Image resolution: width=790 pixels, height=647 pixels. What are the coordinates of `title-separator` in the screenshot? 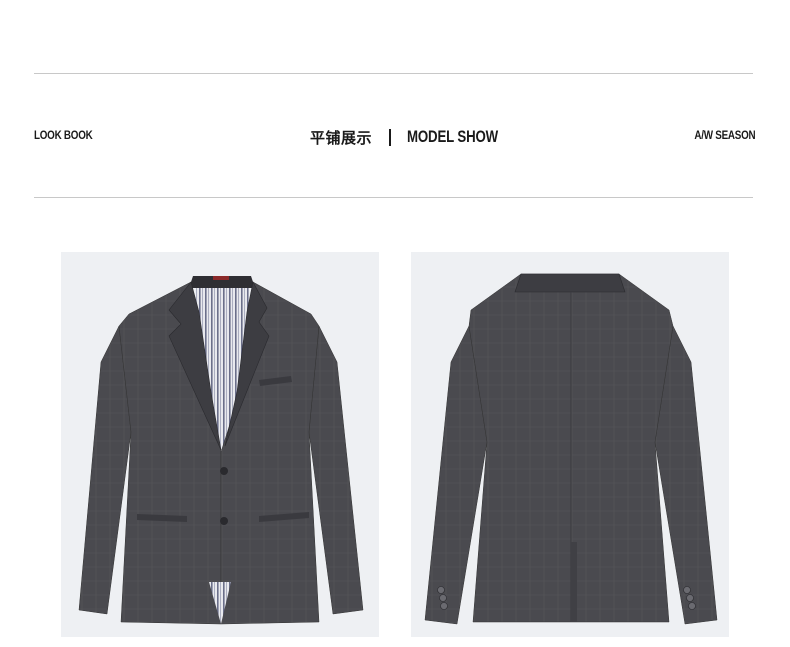 It's located at (390, 137).